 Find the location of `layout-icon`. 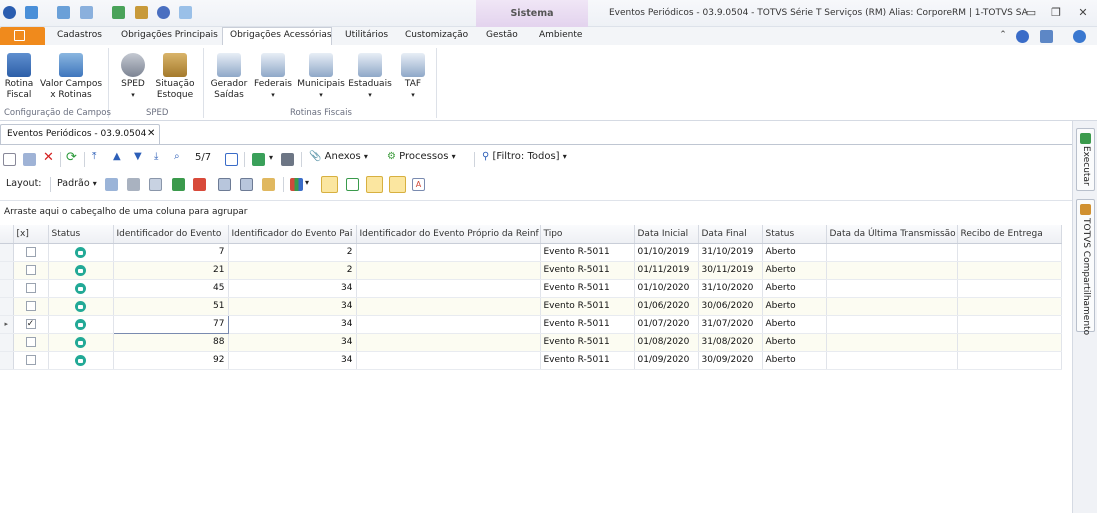

layout-icon is located at coordinates (1046, 36).